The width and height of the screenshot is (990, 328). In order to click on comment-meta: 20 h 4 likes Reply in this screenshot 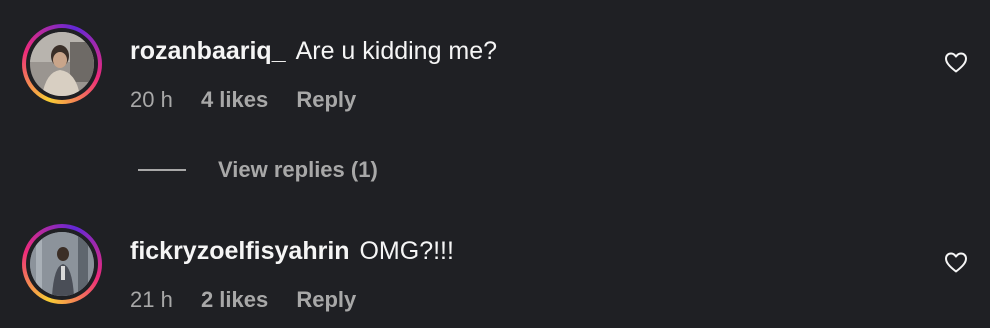, I will do `click(243, 100)`.